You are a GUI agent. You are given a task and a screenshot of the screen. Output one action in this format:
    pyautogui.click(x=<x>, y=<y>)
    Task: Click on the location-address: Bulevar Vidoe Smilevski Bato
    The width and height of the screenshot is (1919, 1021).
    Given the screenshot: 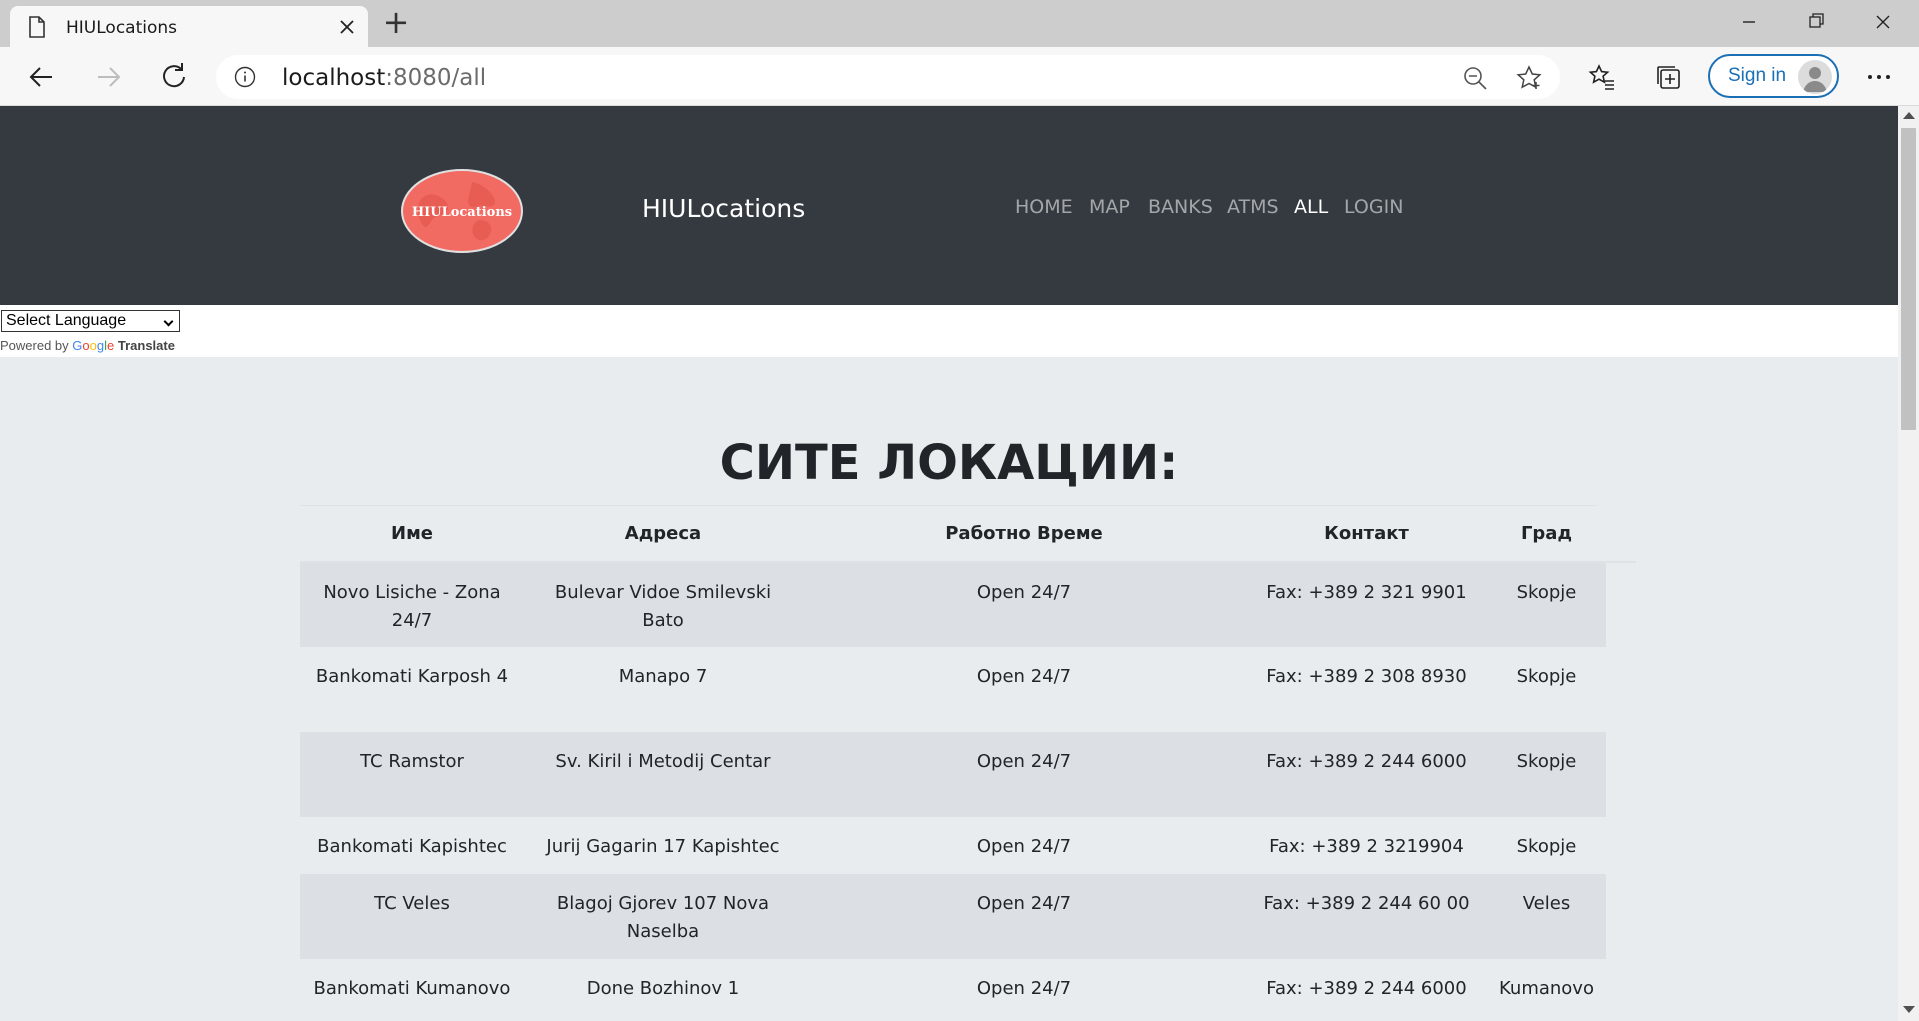 What is the action you would take?
    pyautogui.click(x=663, y=604)
    